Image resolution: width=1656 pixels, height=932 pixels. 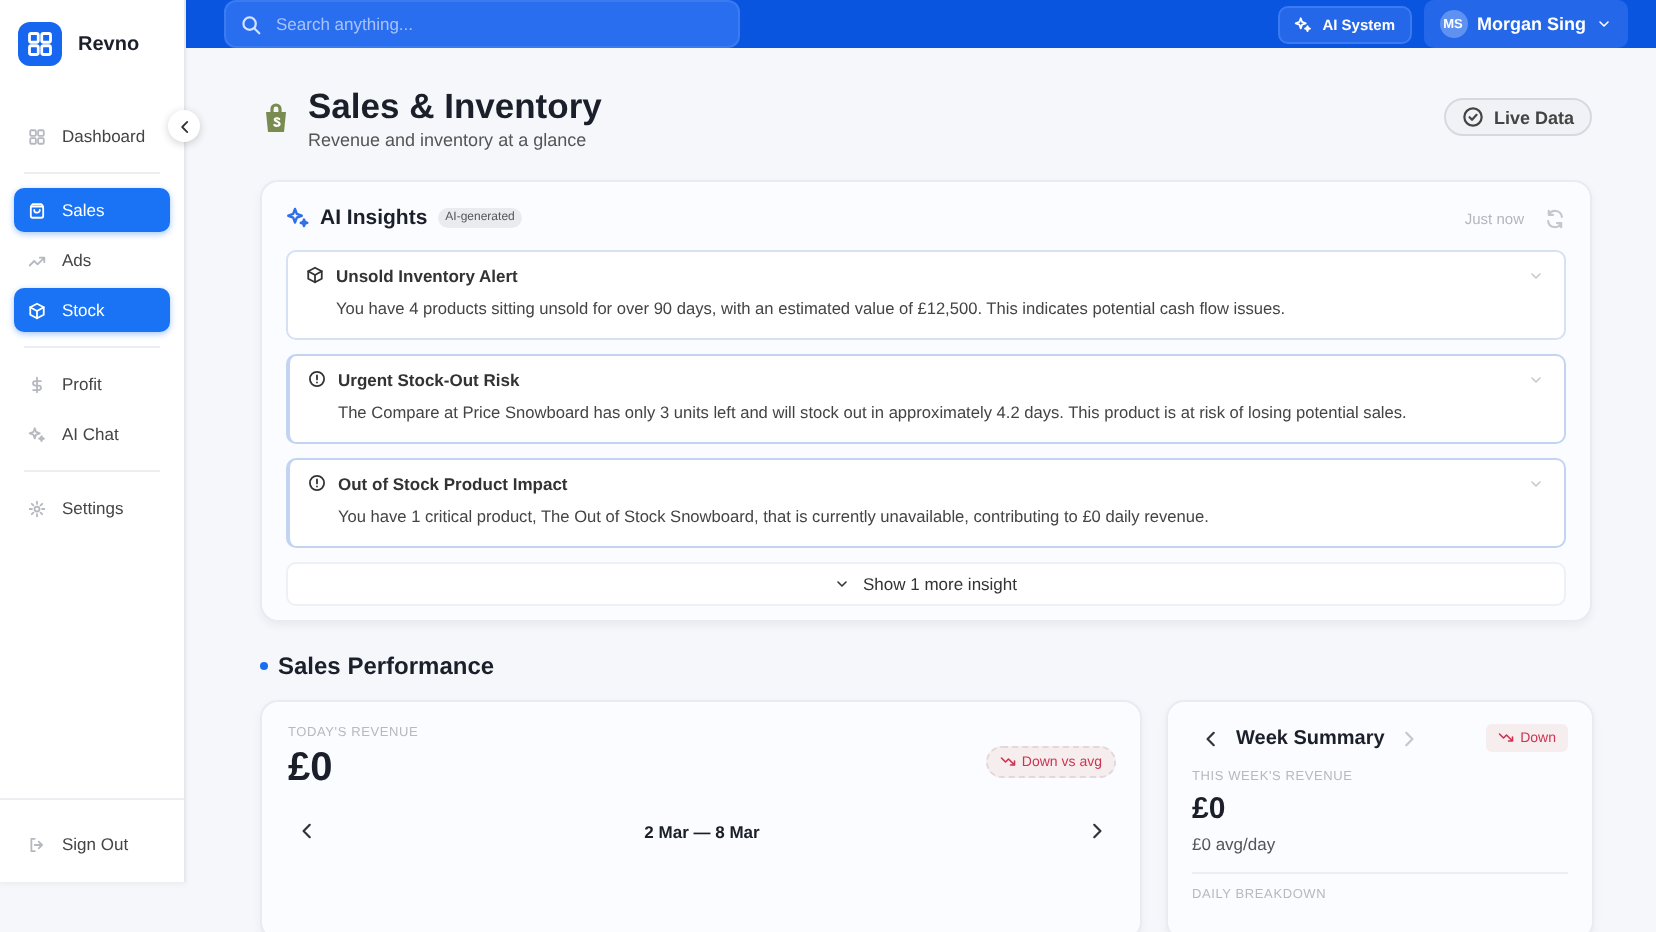 I want to click on insight-item: Unsold Inventory Alert You have 4 products sitting unsold for over 90 days, with an estimated value of £12,500. This indicates potential cash flow issues., so click(x=926, y=295).